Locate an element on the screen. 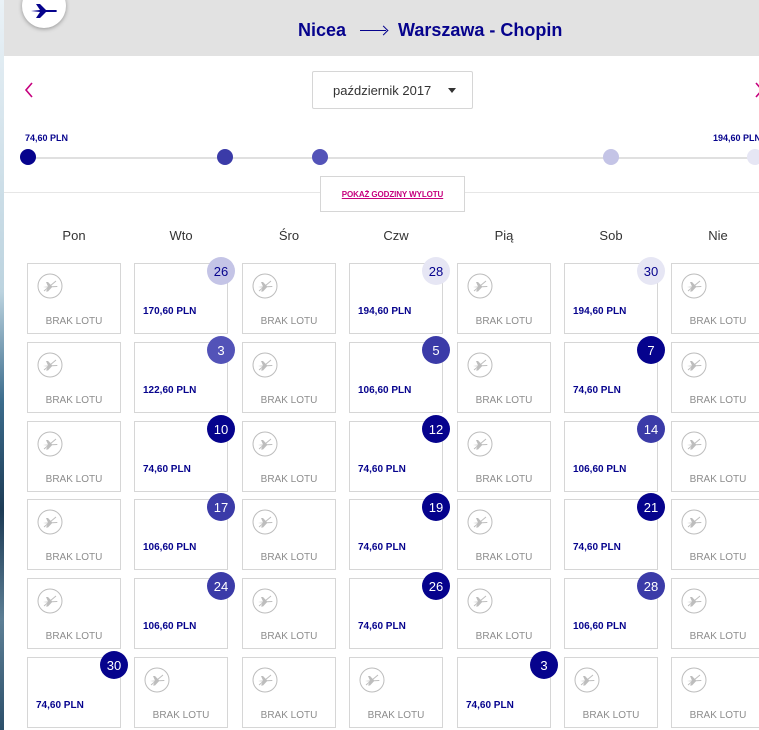  calendar-day-cell: 74,60 PLN 10 is located at coordinates (184, 453).